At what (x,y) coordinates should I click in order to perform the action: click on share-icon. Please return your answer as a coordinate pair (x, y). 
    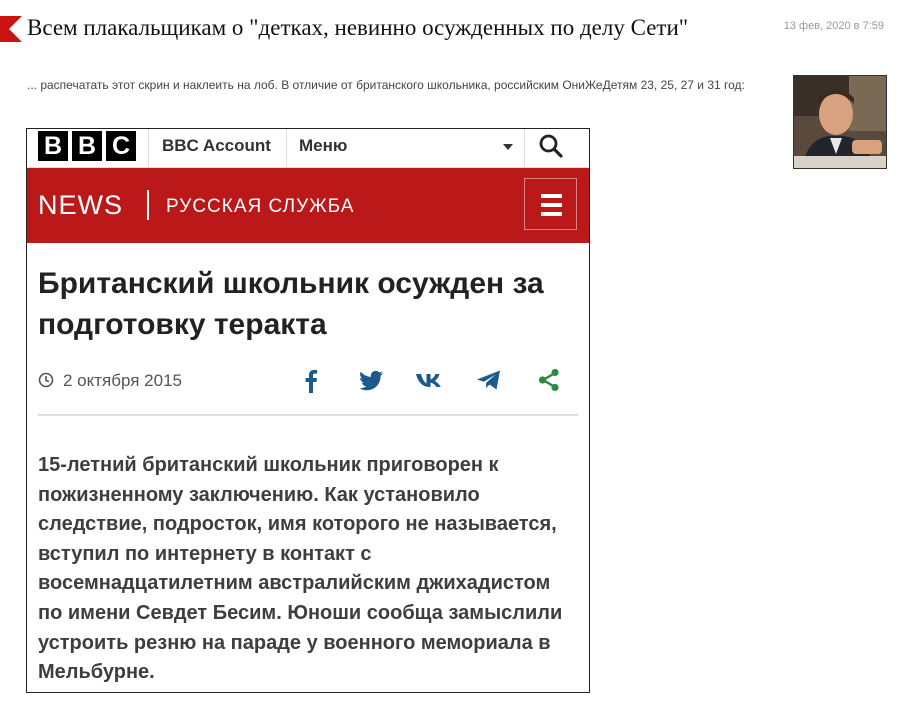
    Looking at the image, I should click on (549, 380).